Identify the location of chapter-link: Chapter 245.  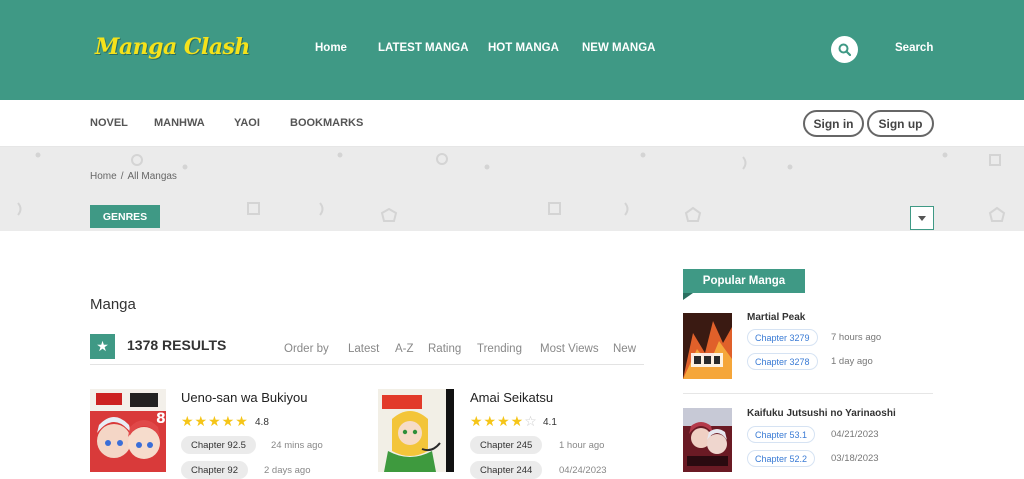
(506, 445).